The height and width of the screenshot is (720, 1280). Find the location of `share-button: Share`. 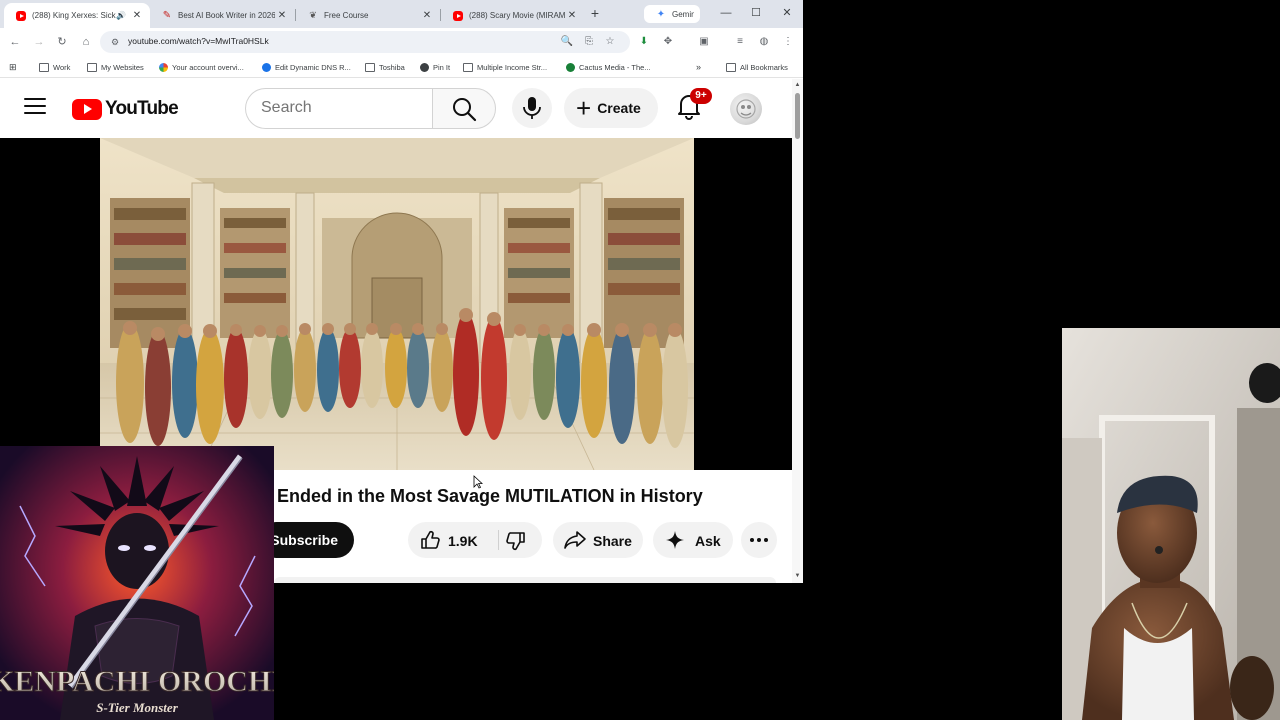

share-button: Share is located at coordinates (598, 540).